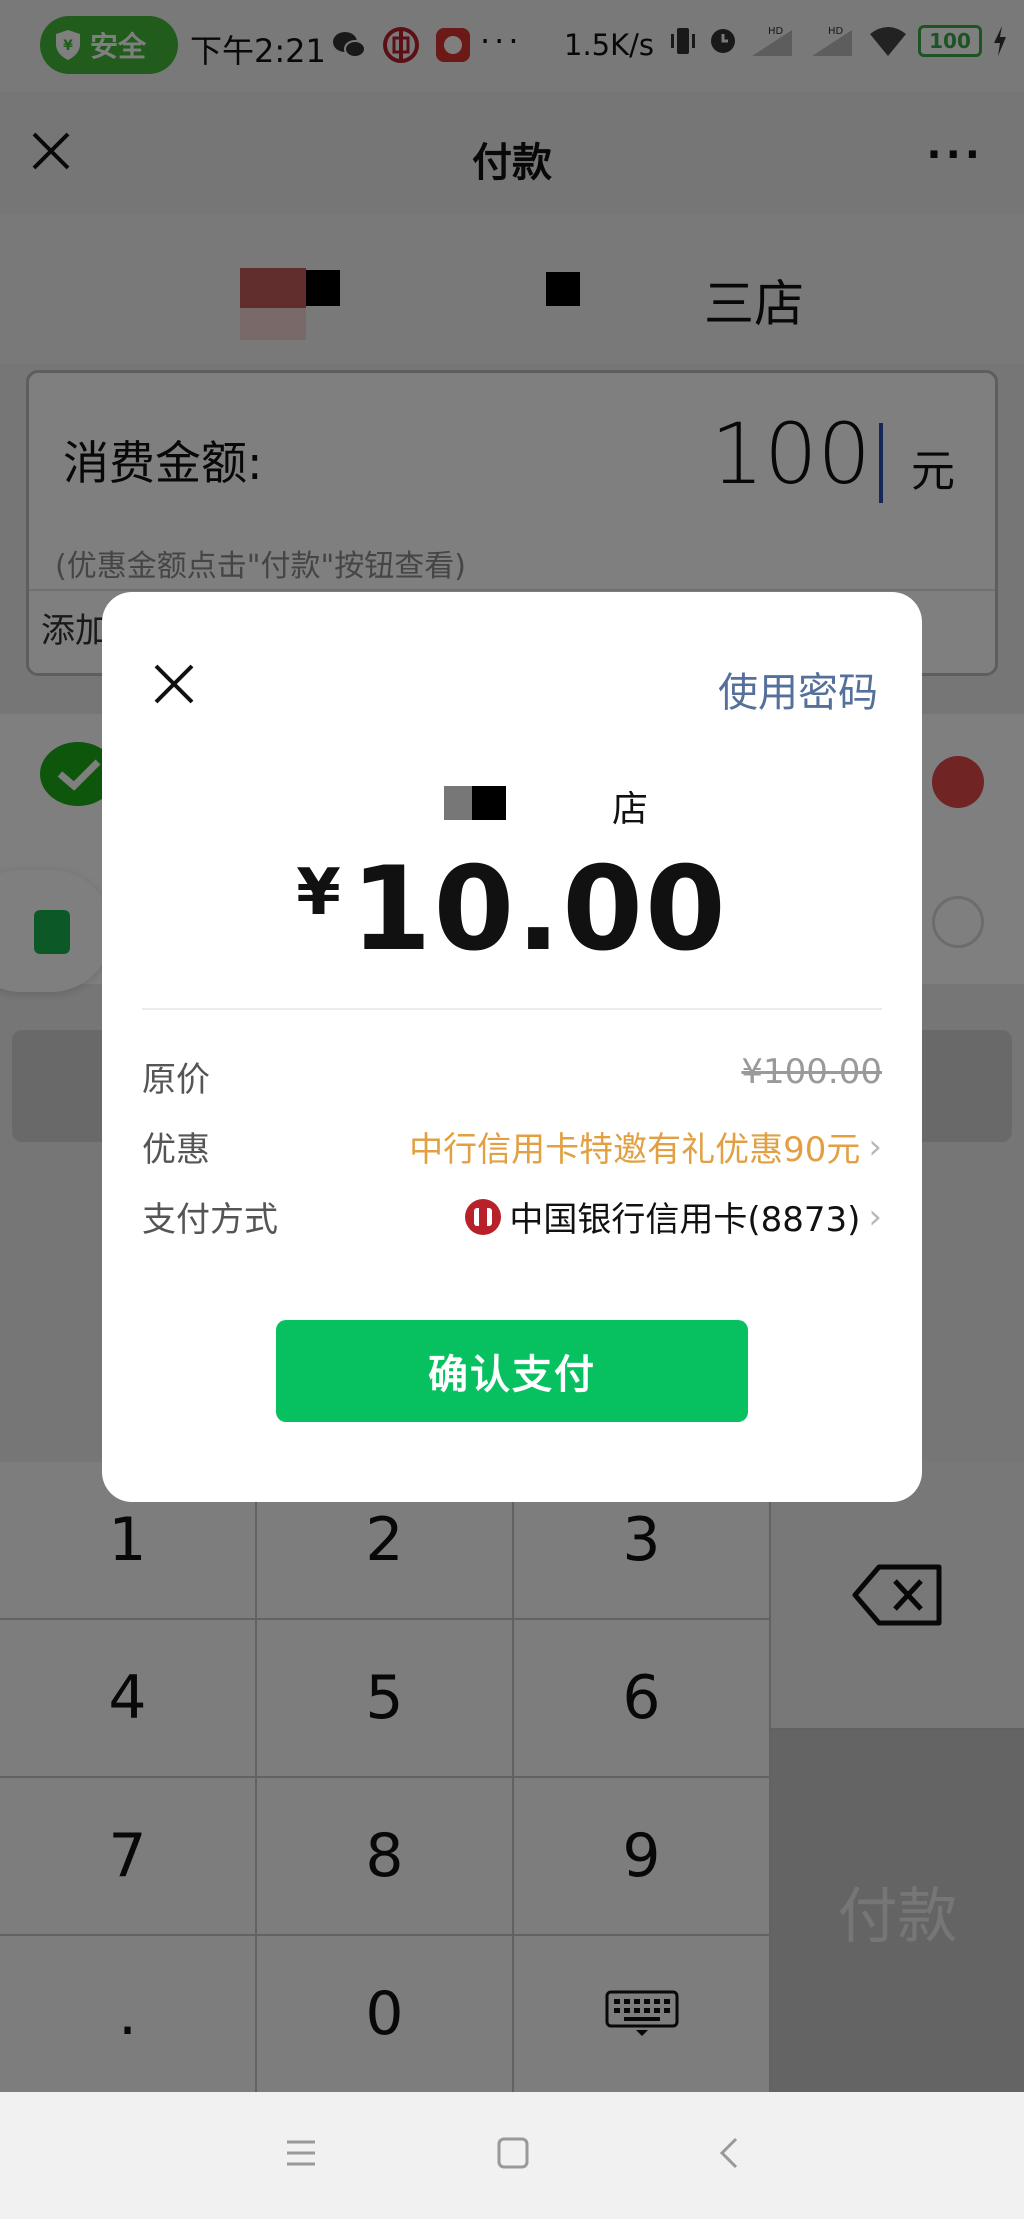 This screenshot has width=1024, height=2219. Describe the element at coordinates (539, 909) in the screenshot. I see `amount-value: 10.00` at that location.